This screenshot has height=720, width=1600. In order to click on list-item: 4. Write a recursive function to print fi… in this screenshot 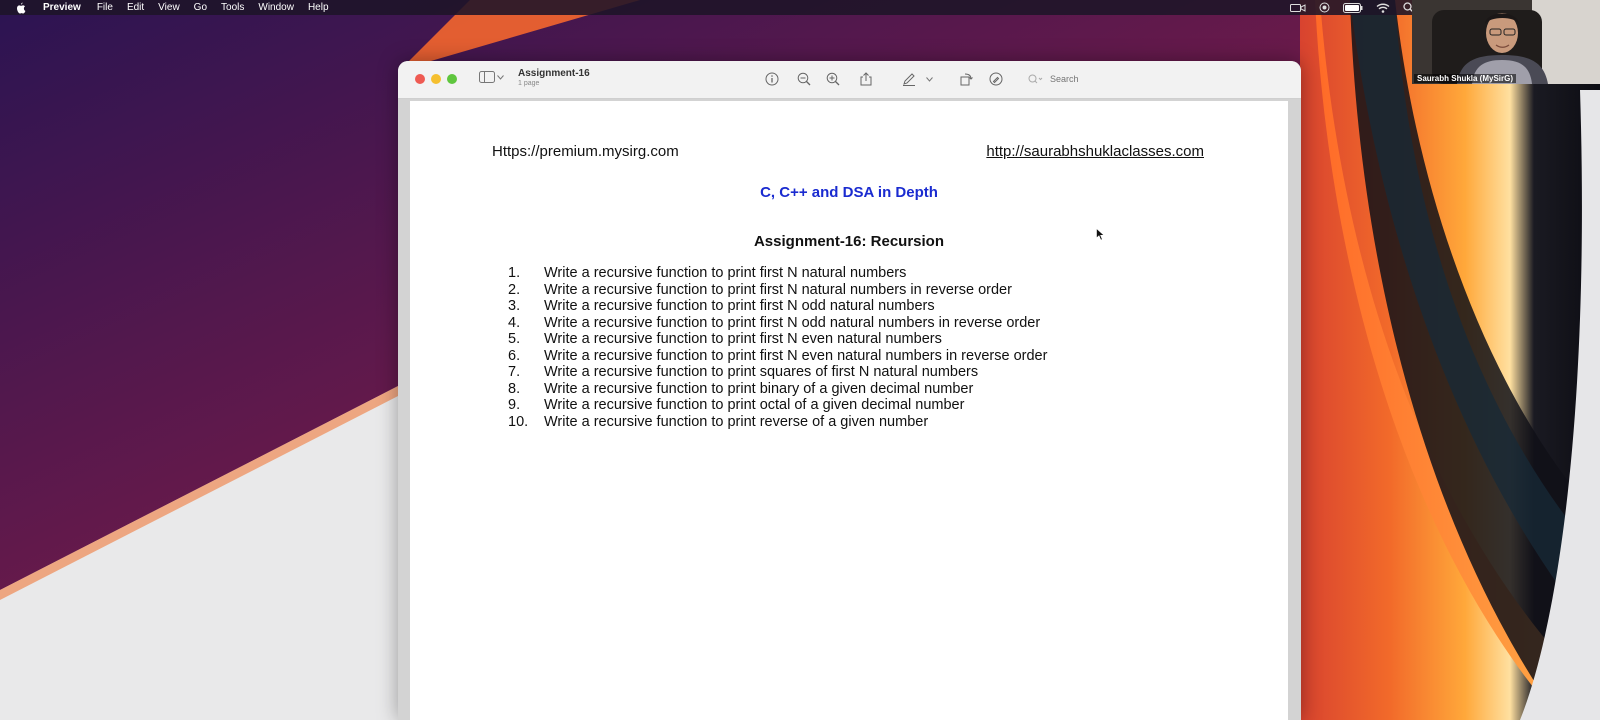, I will do `click(777, 323)`.